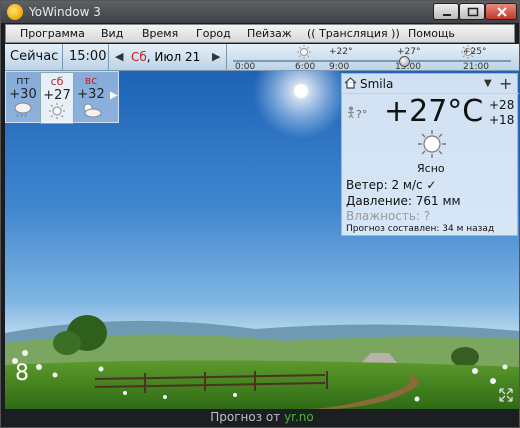 Image resolution: width=520 pixels, height=428 pixels. Describe the element at coordinates (431, 33) in the screenshot. I see `menu-help: Помощь` at that location.